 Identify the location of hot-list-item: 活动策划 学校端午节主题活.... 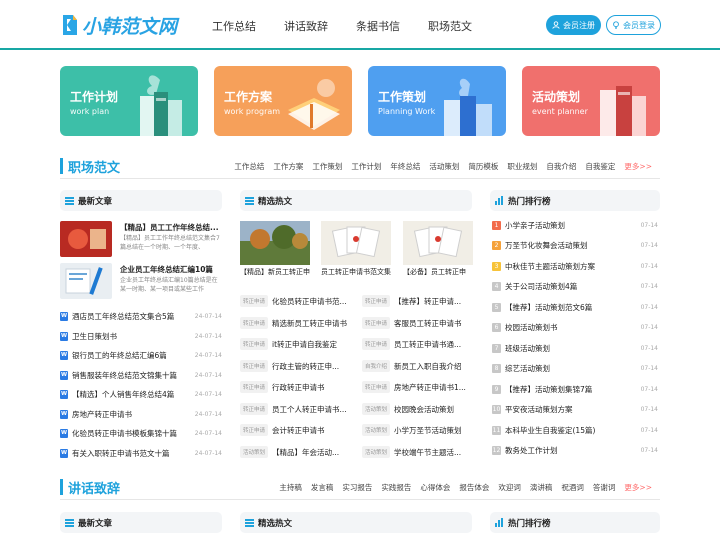
(417, 452).